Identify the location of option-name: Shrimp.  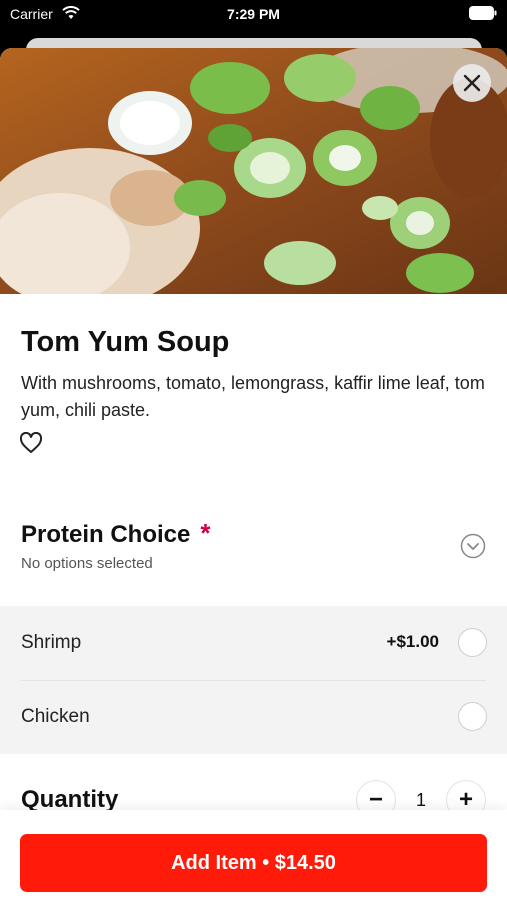
(51, 642).